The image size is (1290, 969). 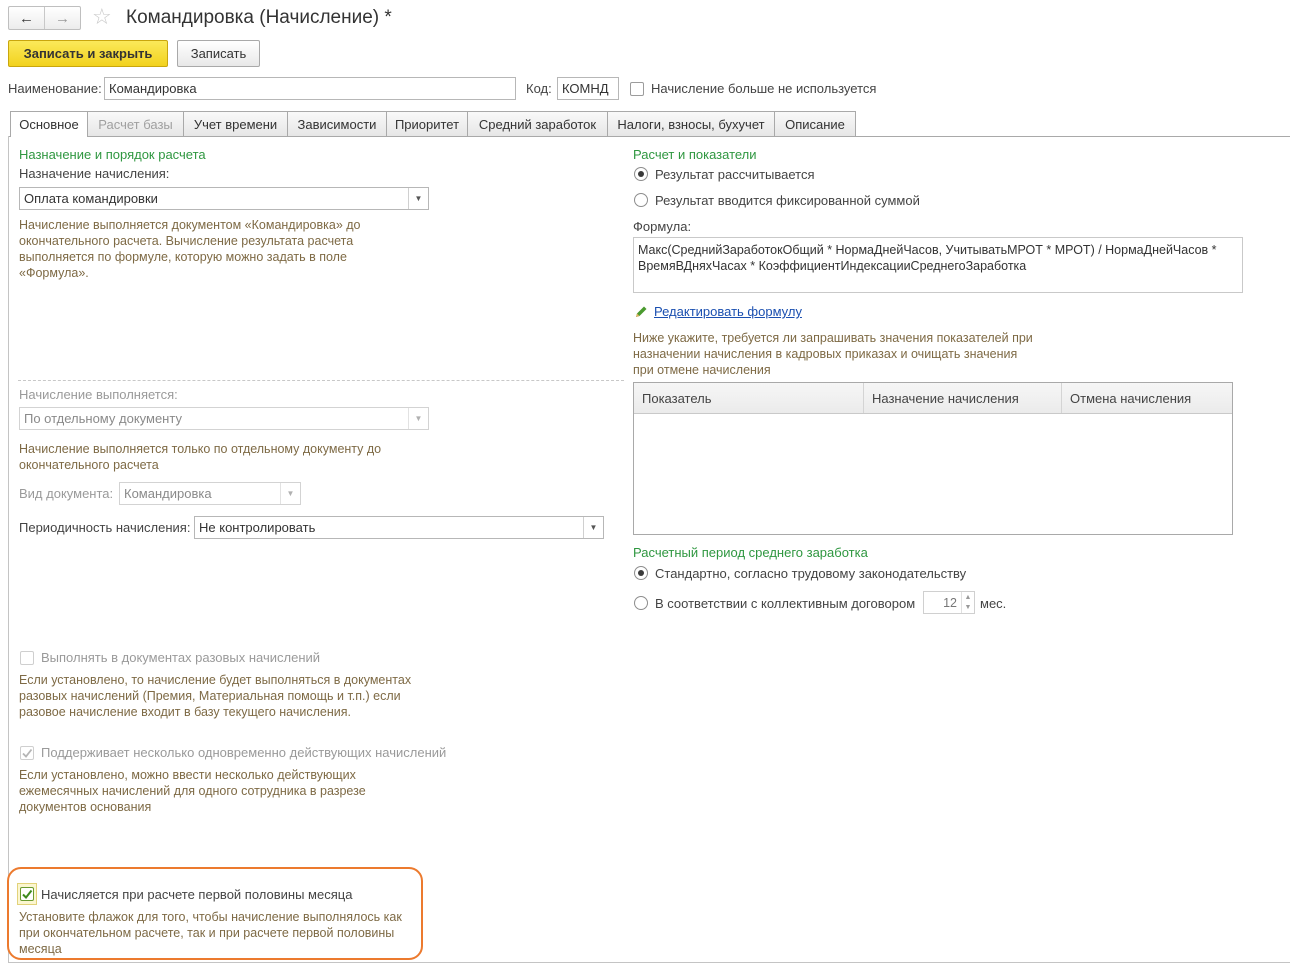 What do you see at coordinates (218, 53) in the screenshot?
I see `save-button: Записать` at bounding box center [218, 53].